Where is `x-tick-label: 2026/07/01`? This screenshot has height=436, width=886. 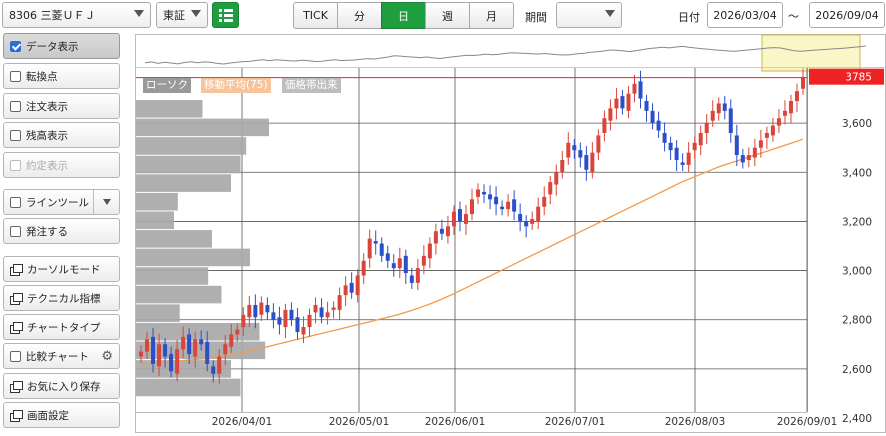
x-tick-label: 2026/07/01 is located at coordinates (575, 422).